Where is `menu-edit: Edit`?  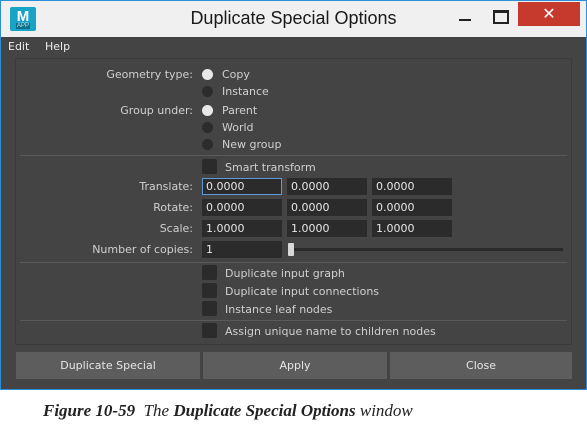
menu-edit: Edit is located at coordinates (18, 46).